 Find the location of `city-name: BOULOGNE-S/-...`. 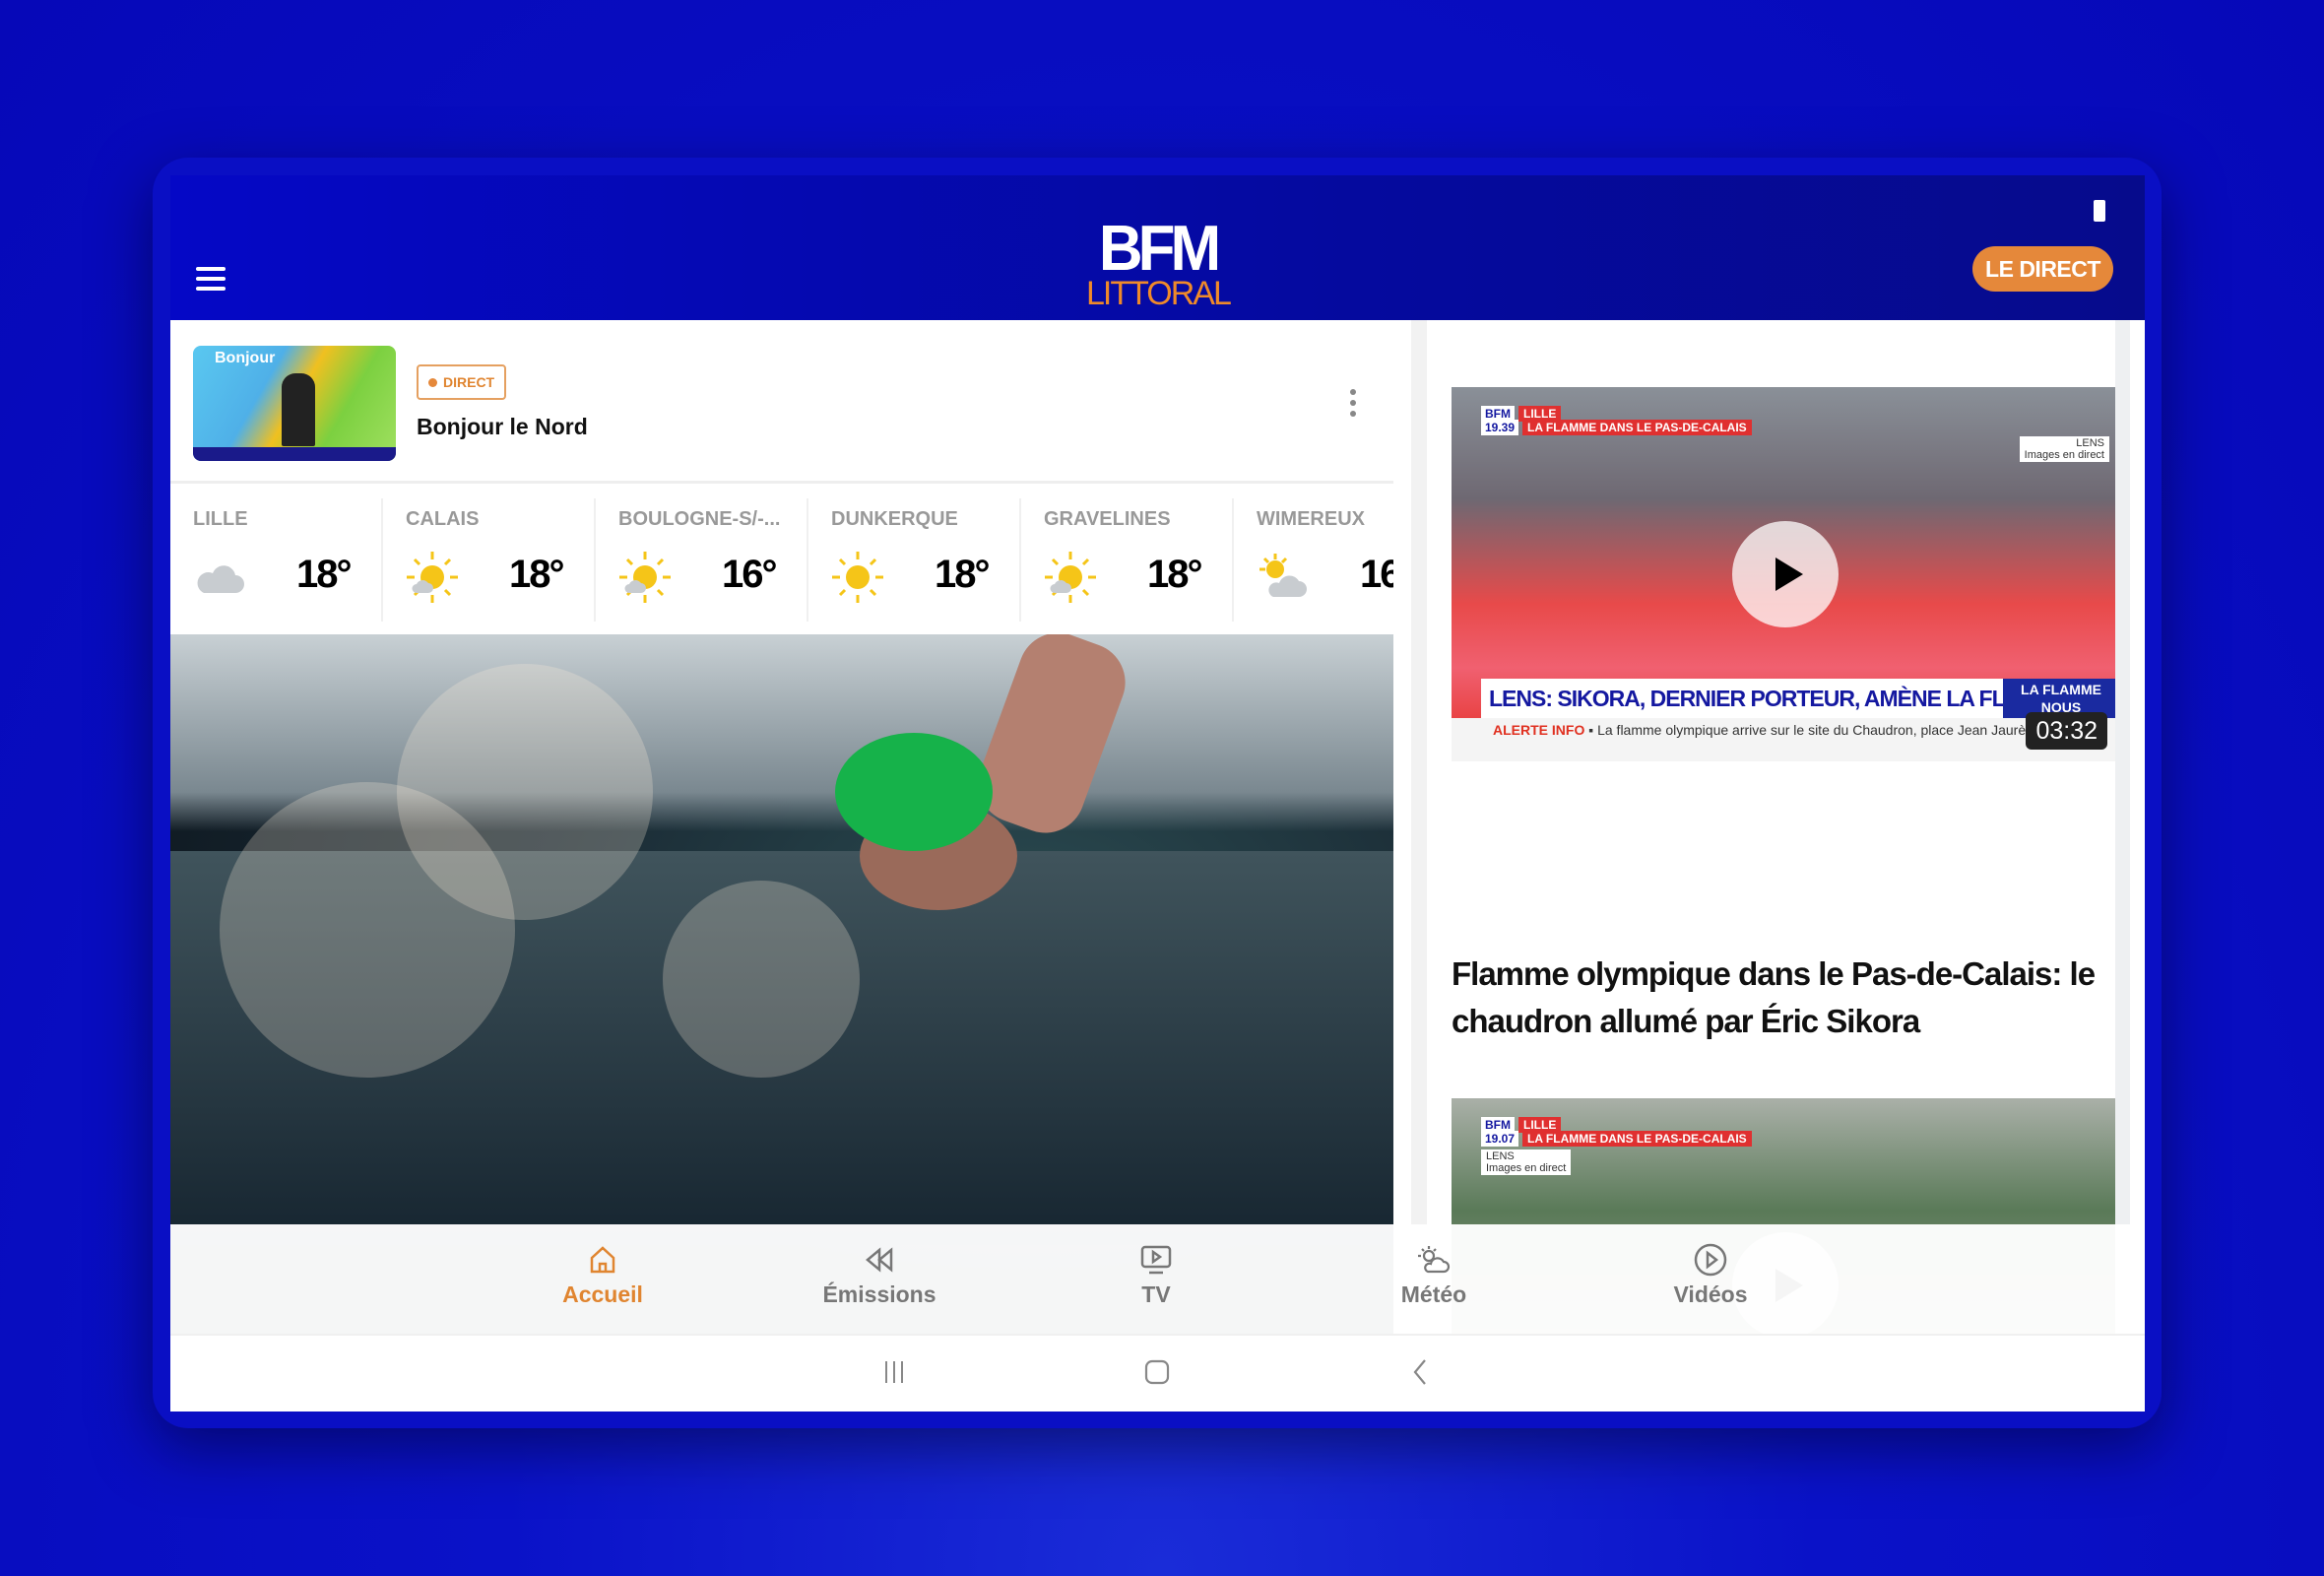

city-name: BOULOGNE-S/-... is located at coordinates (700, 519).